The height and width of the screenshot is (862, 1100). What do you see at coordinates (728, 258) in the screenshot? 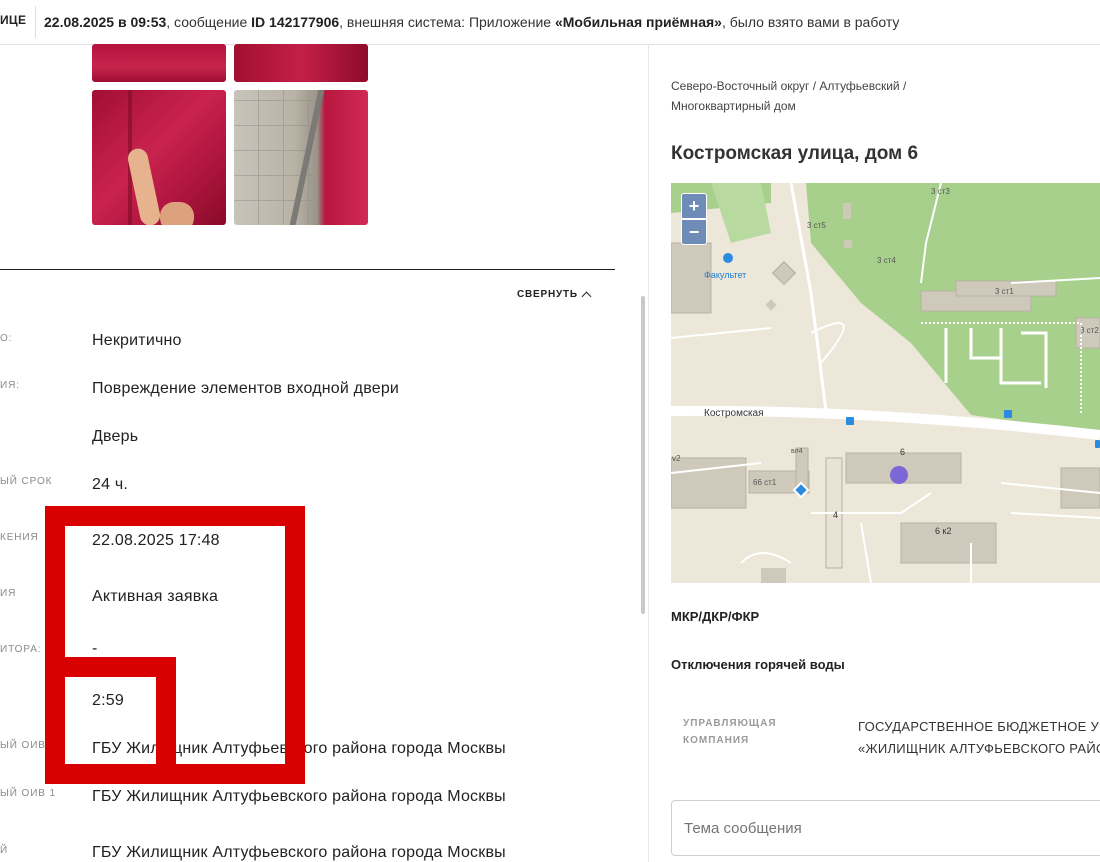
I see `map-poi-icon` at bounding box center [728, 258].